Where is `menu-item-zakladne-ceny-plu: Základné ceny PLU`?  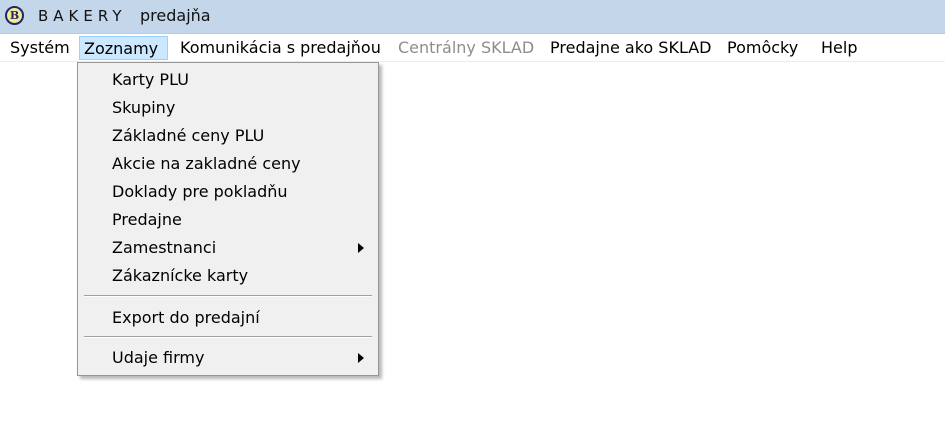 menu-item-zakladne-ceny-plu: Základné ceny PLU is located at coordinates (228, 136).